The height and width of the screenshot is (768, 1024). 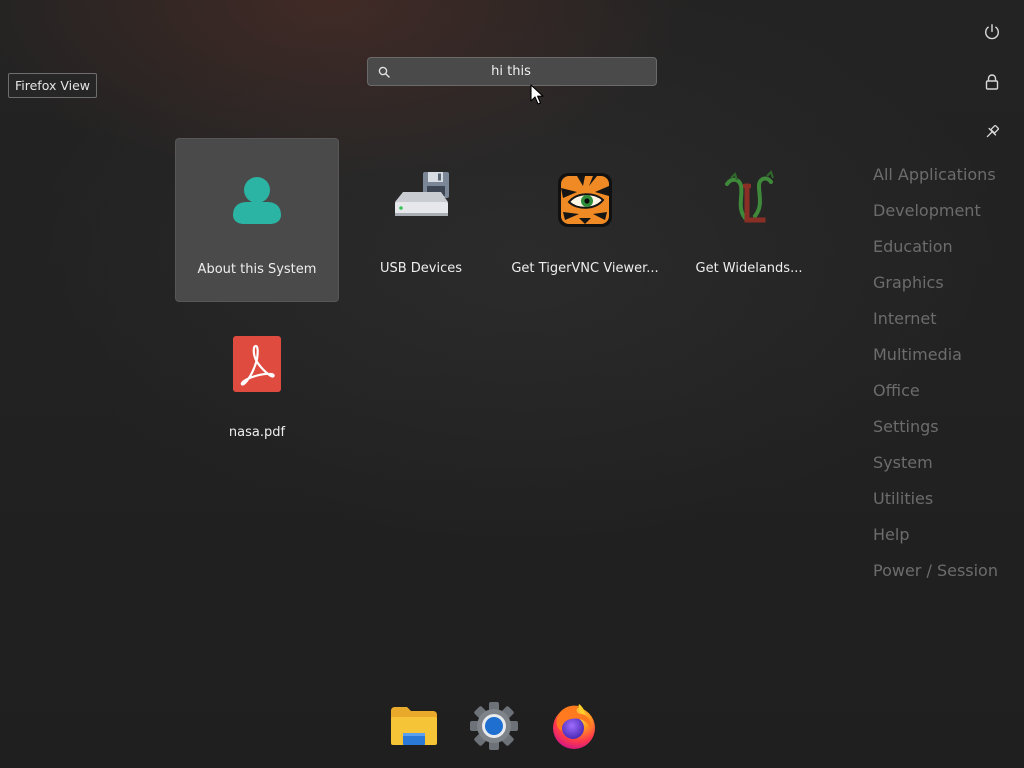 What do you see at coordinates (945, 360) in the screenshot?
I see `category-multimedia: Multimedia` at bounding box center [945, 360].